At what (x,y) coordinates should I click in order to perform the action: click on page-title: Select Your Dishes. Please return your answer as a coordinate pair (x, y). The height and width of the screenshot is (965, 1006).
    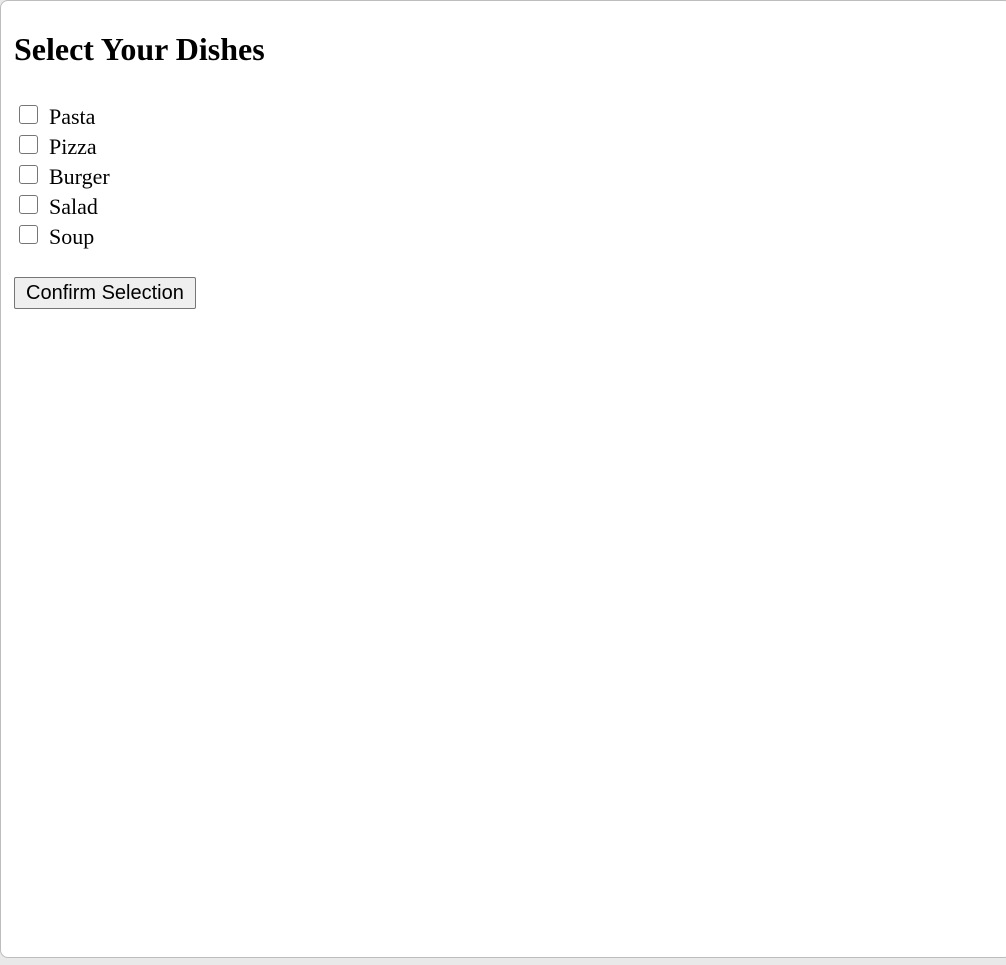
    Looking at the image, I should click on (139, 49).